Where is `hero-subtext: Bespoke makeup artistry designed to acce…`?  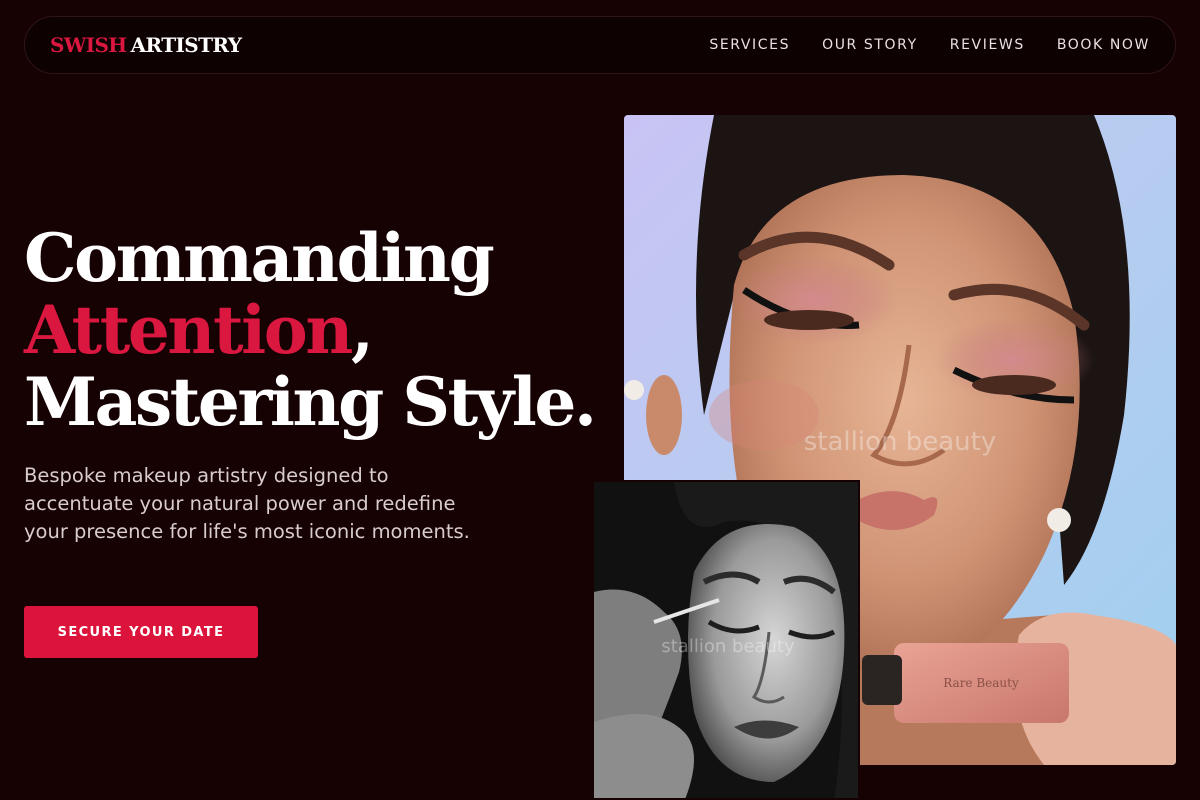 hero-subtext: Bespoke makeup artistry designed to acce… is located at coordinates (247, 503).